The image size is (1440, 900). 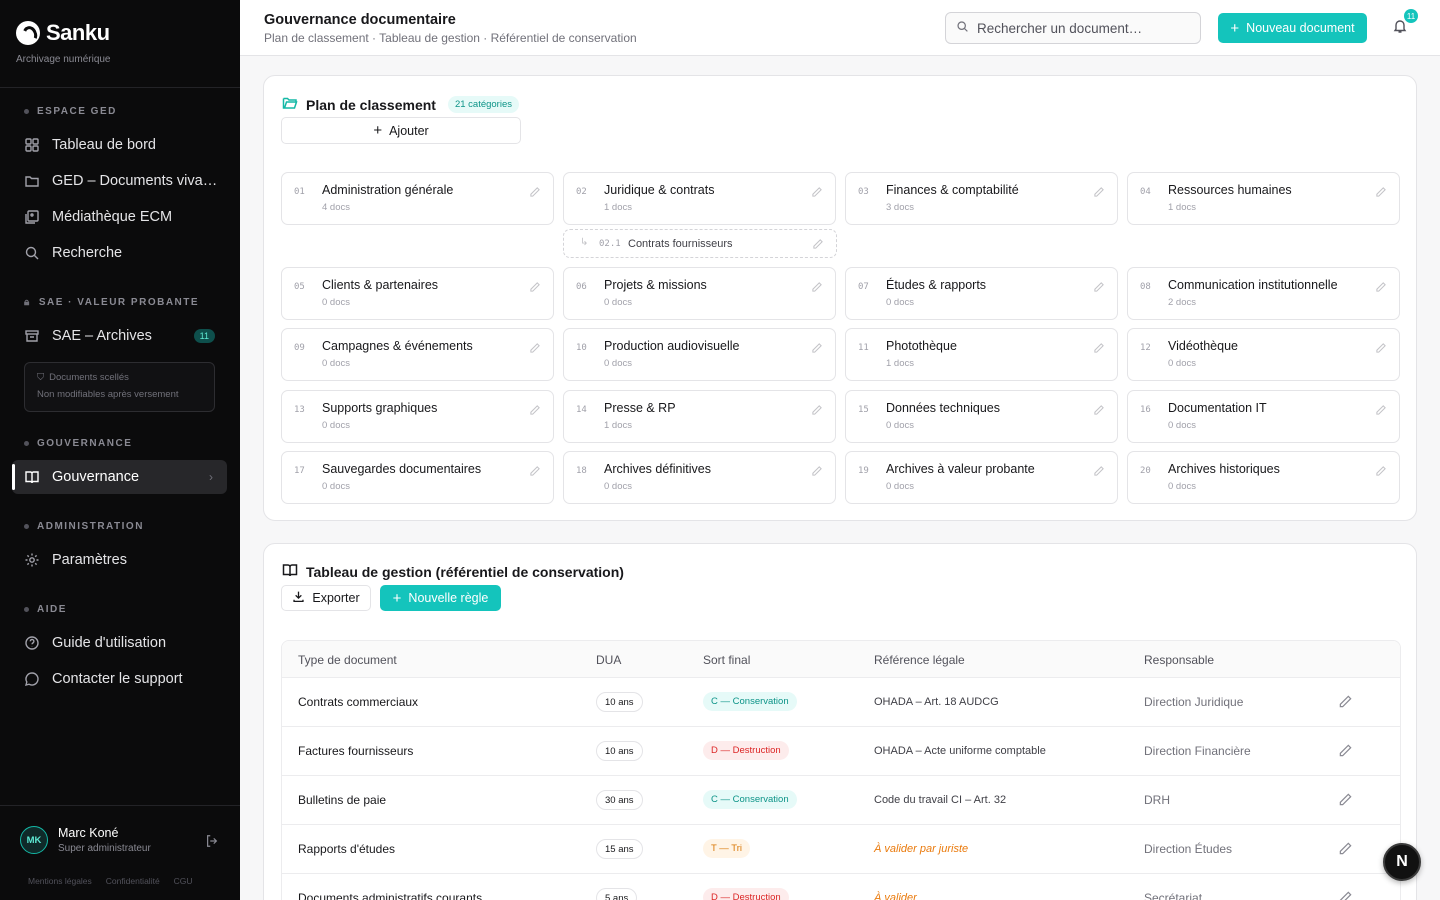 What do you see at coordinates (981, 354) in the screenshot?
I see `category-item: 11 Photothèque 1 docs` at bounding box center [981, 354].